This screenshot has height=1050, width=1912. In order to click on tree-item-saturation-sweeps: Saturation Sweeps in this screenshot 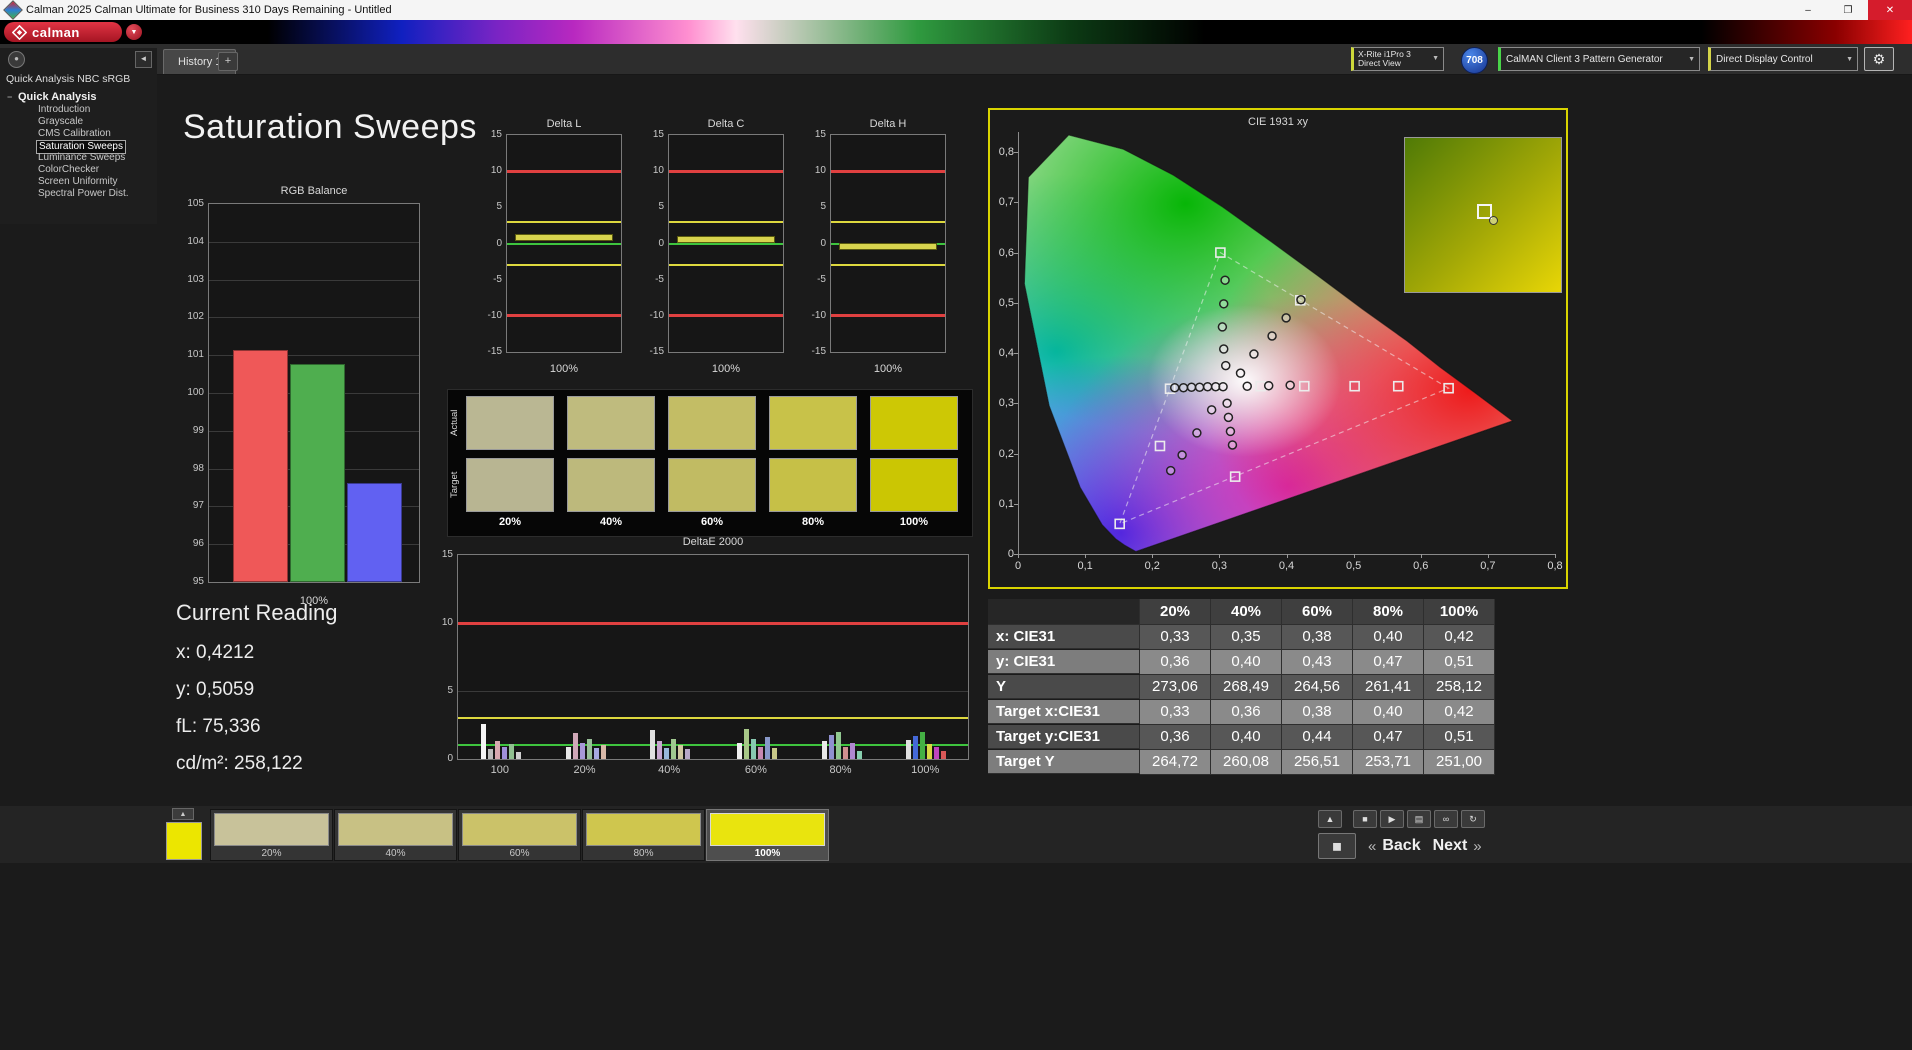, I will do `click(78, 147)`.